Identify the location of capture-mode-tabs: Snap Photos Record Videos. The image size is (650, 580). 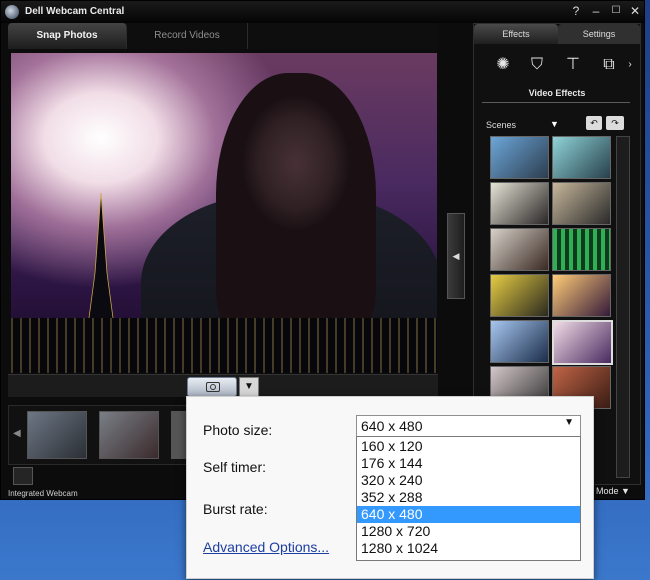
(223, 36).